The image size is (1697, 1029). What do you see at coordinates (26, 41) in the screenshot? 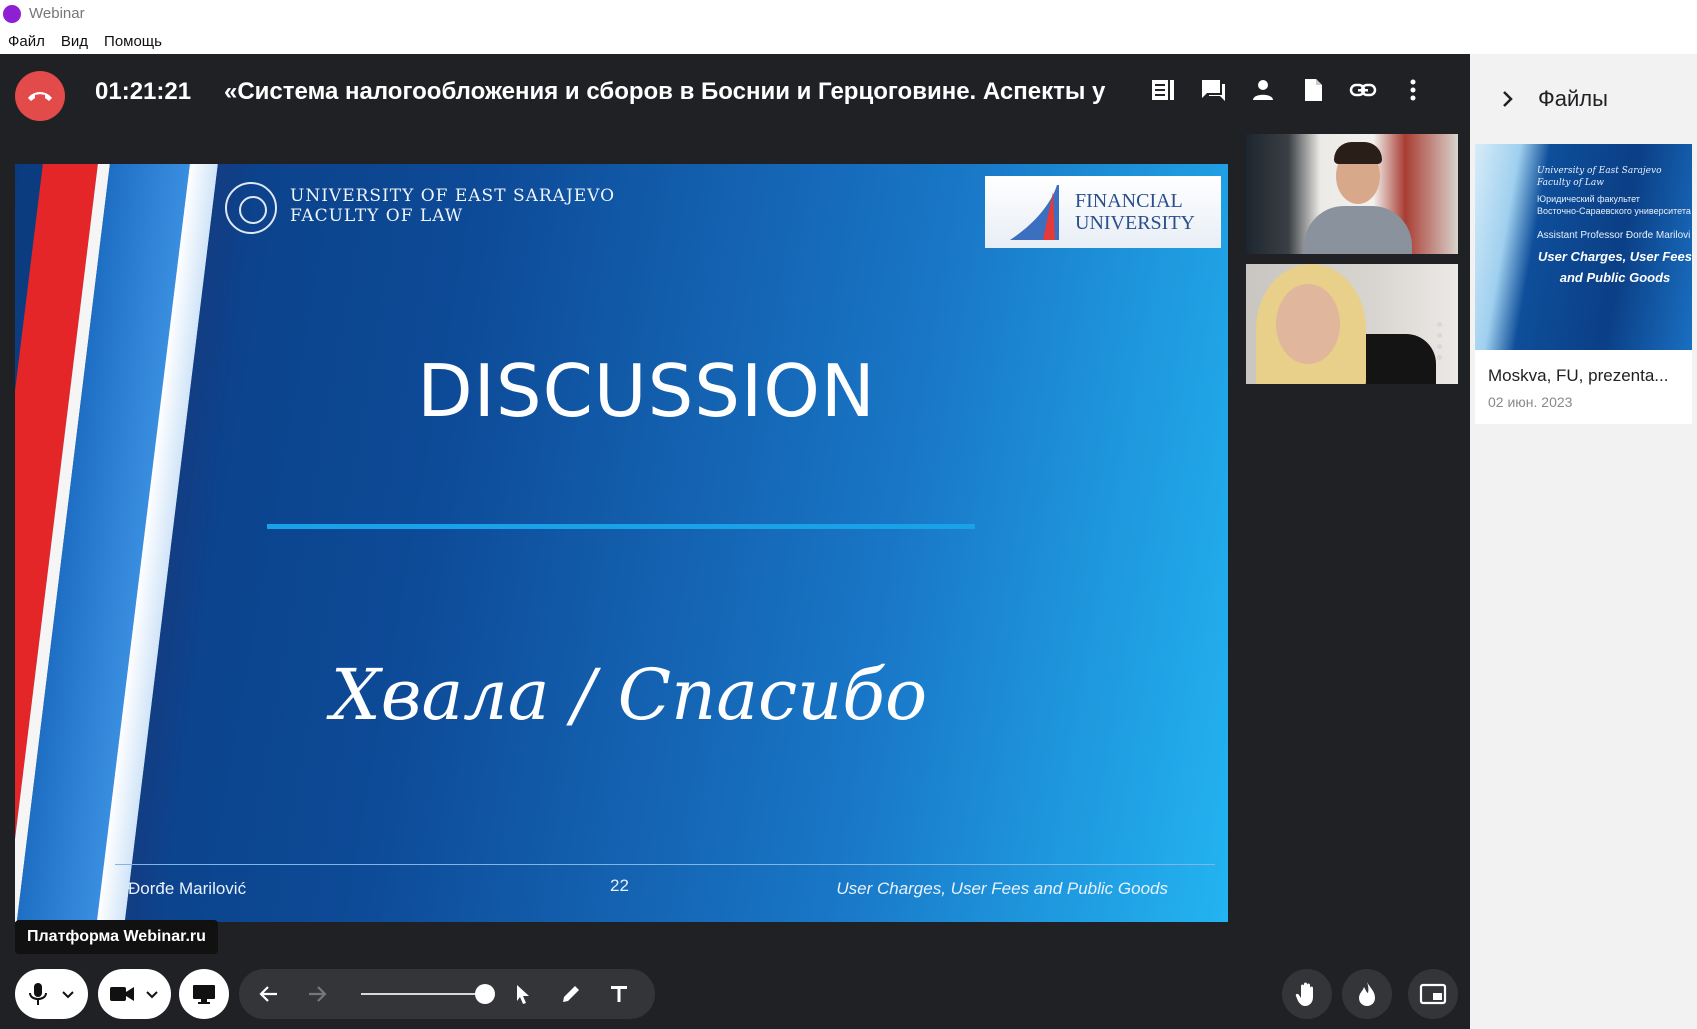
I see `menu-file: Файл` at bounding box center [26, 41].